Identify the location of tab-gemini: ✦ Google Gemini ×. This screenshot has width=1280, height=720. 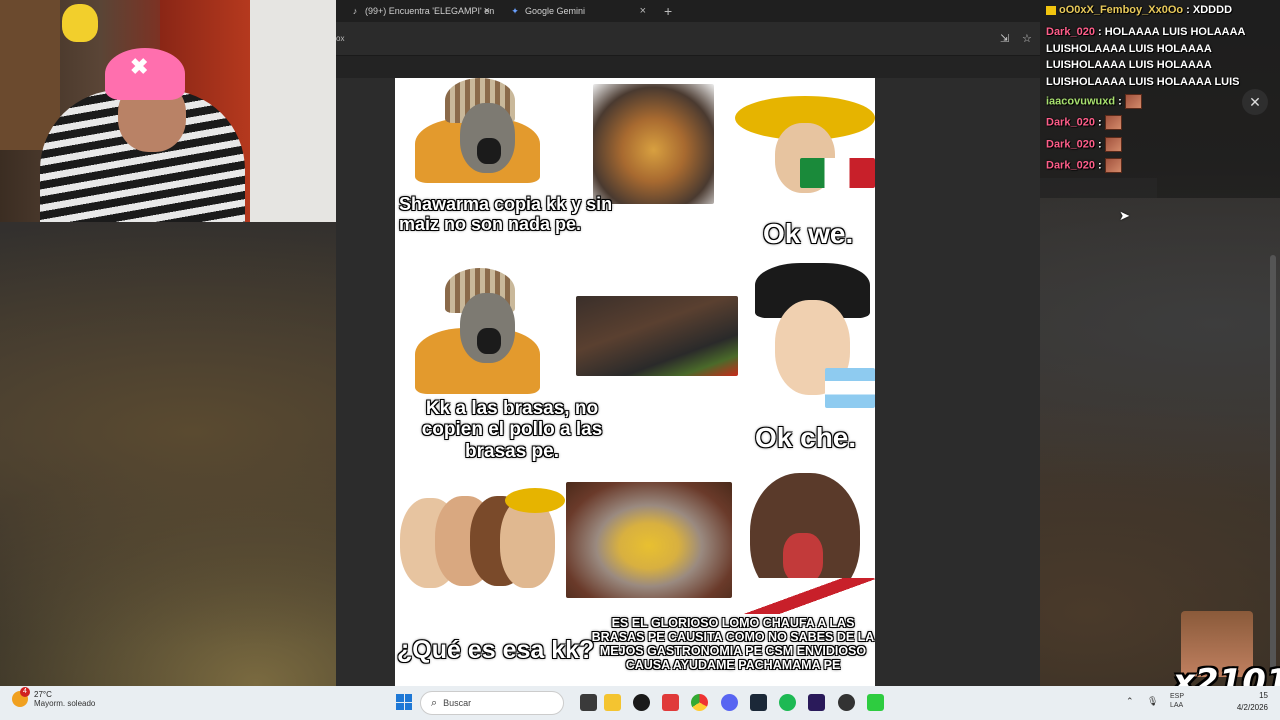
(577, 11).